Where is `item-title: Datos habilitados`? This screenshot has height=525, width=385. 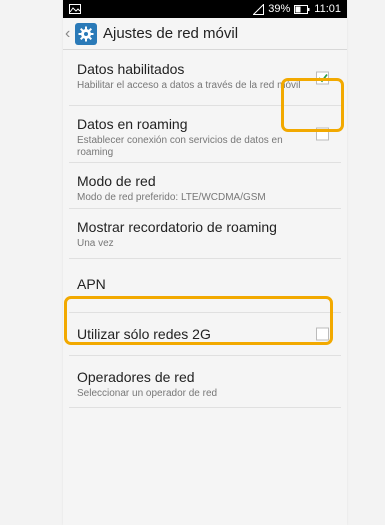 item-title: Datos habilitados is located at coordinates (131, 69).